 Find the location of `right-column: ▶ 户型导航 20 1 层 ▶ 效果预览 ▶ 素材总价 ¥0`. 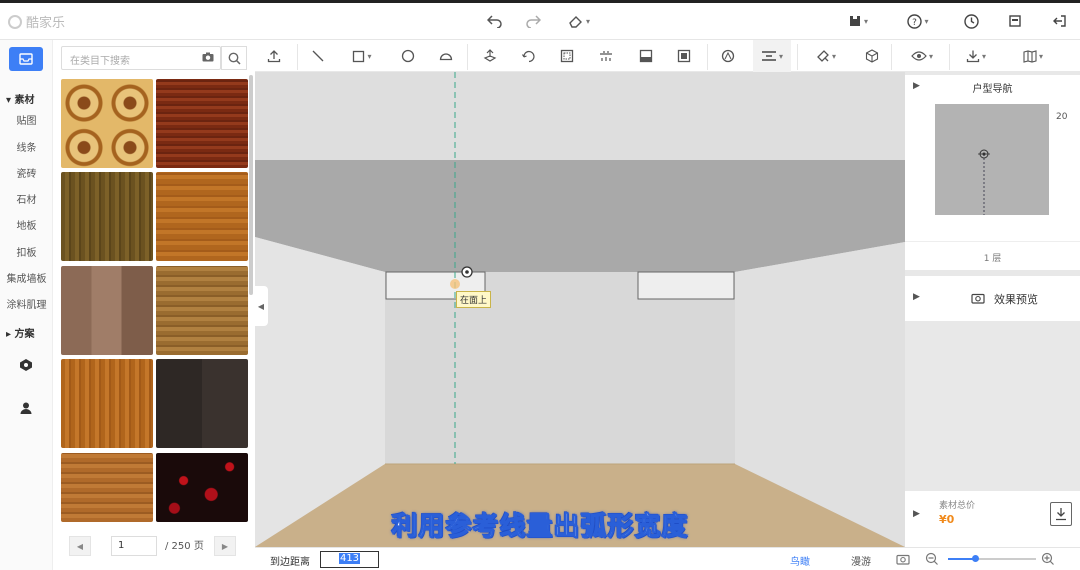

right-column: ▶ 户型导航 20 1 层 ▶ 效果预览 ▶ 素材总价 ¥0 is located at coordinates (992, 309).